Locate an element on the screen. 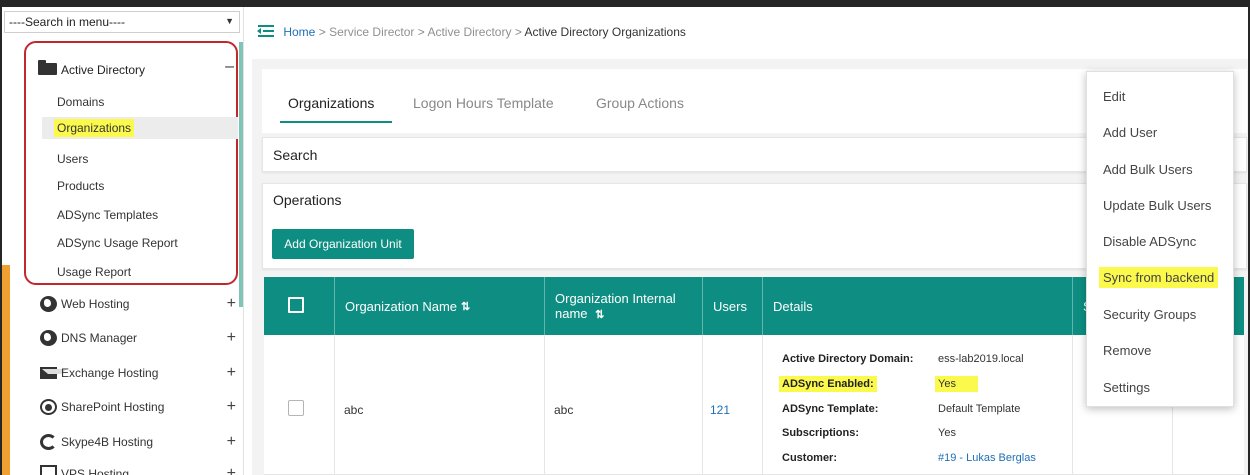 This screenshot has height=475, width=1250. tab-group-actions: Group Actions is located at coordinates (640, 103).